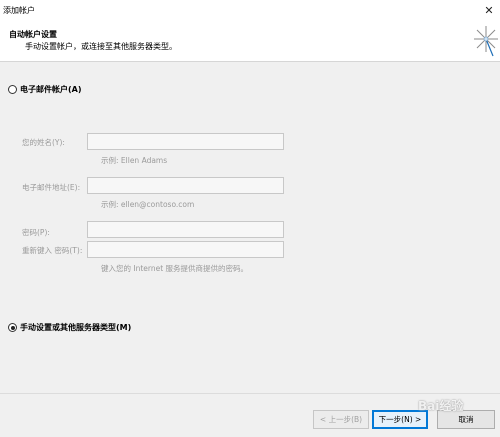 This screenshot has height=437, width=500. Describe the element at coordinates (19, 10) in the screenshot. I see `window-title: 添加帐户` at that location.